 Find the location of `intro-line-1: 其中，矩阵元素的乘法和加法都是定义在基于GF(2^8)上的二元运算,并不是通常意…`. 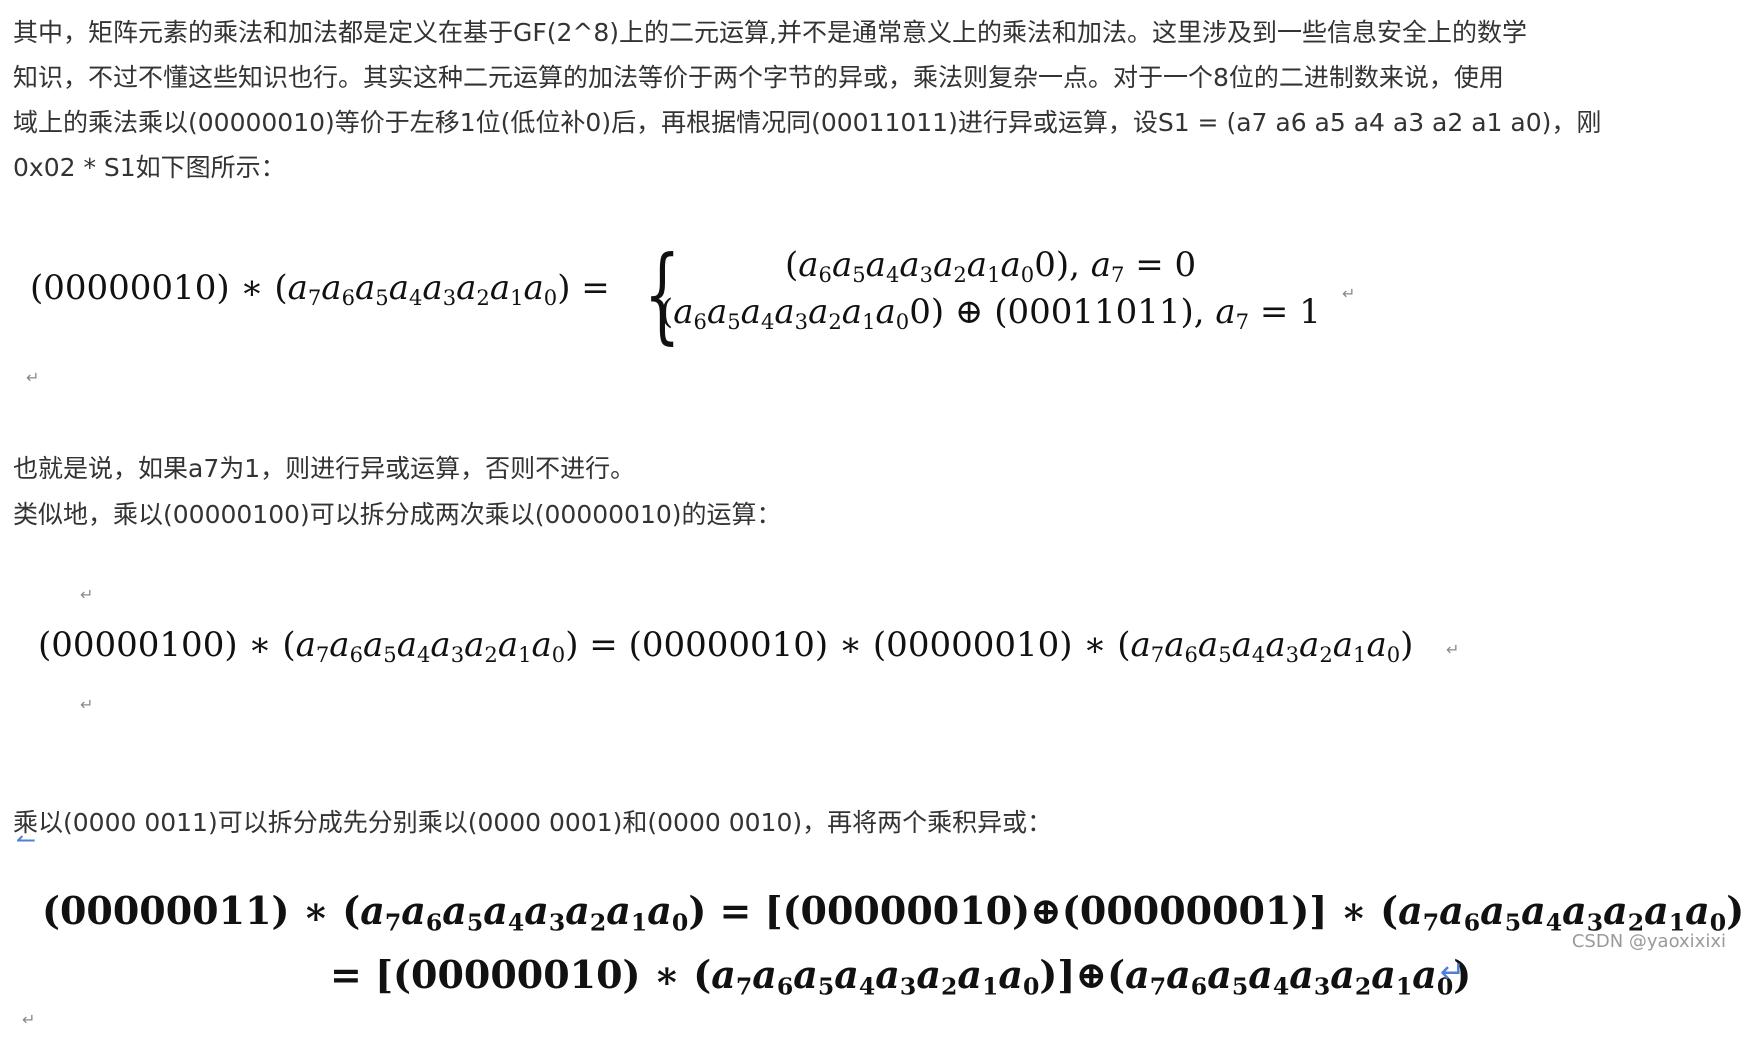

intro-line-1: 其中，矩阵元素的乘法和加法都是定义在基于GF(2^8)上的二元运算,并不是通常意… is located at coordinates (770, 32).